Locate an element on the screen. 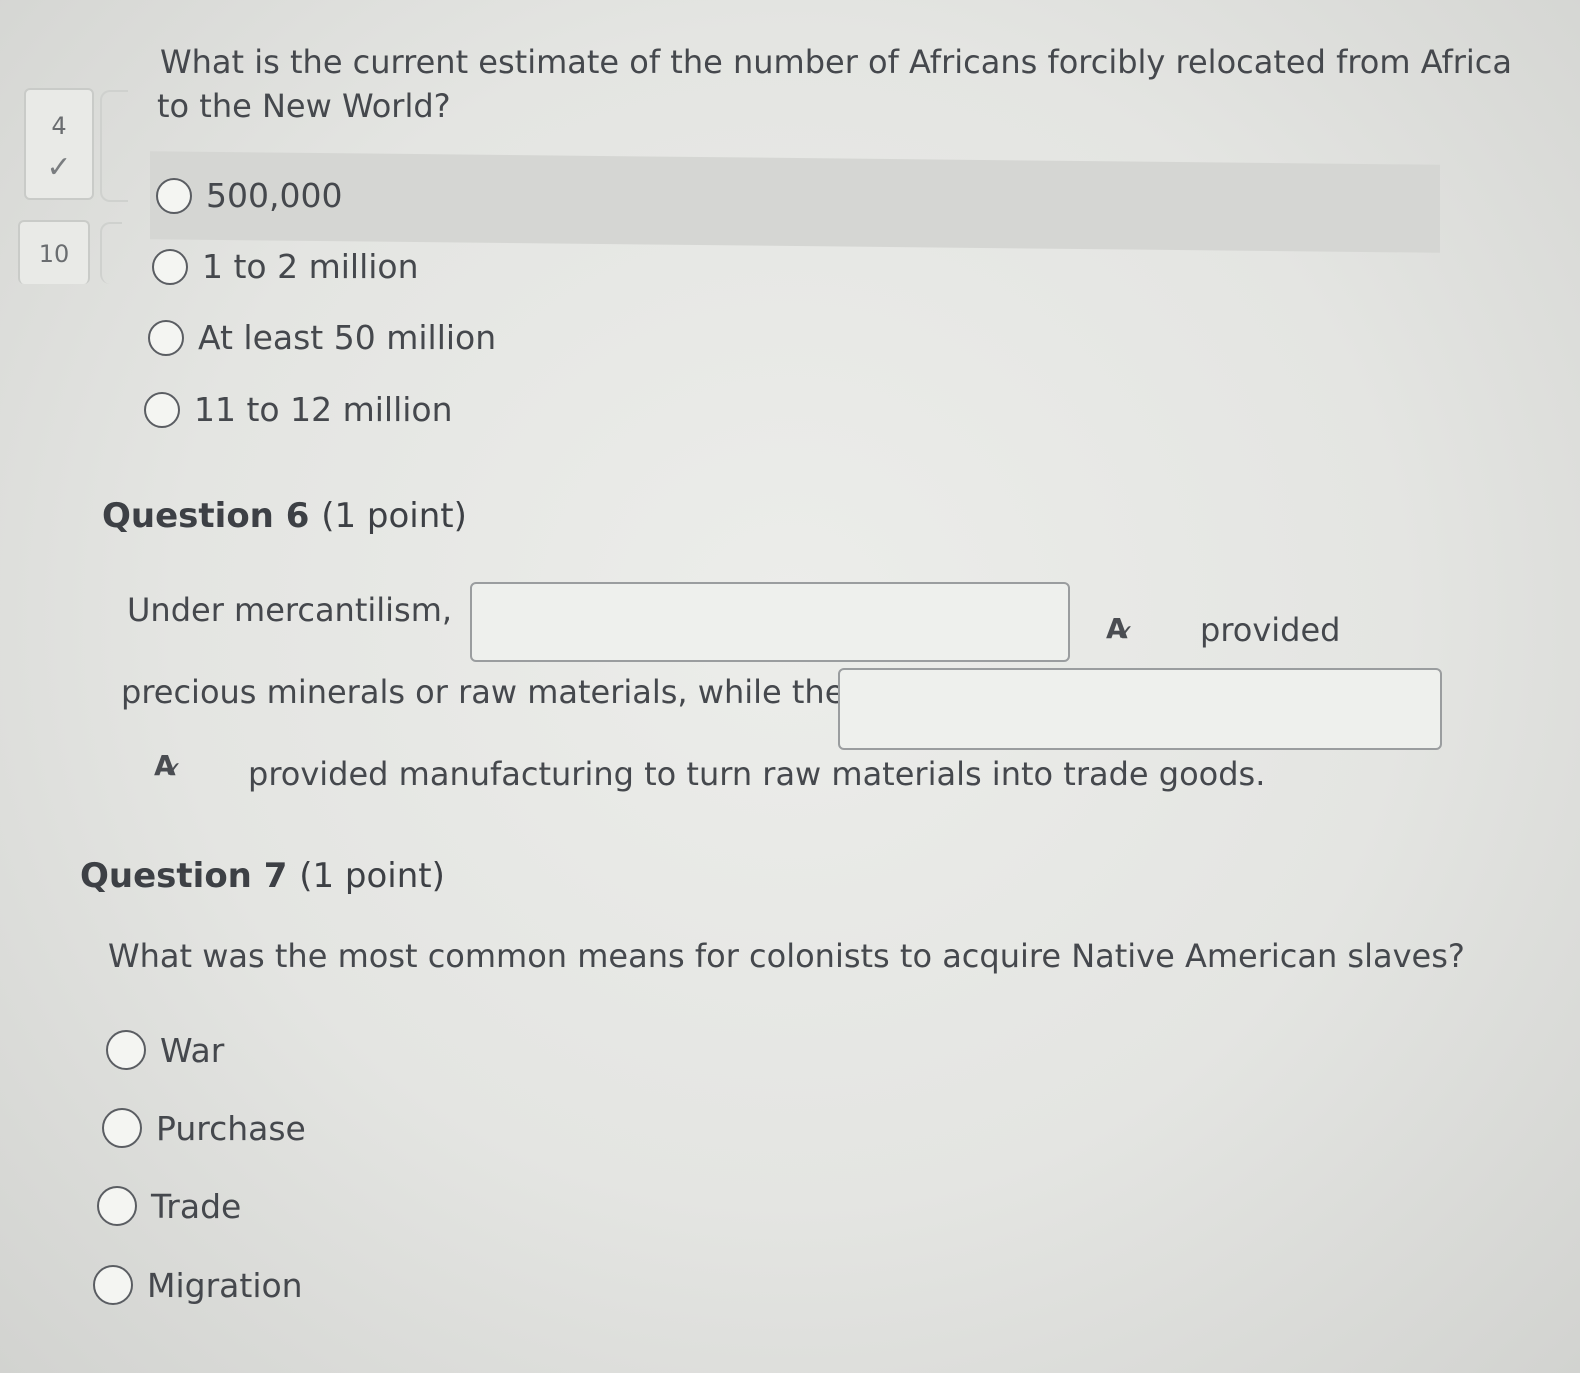 The height and width of the screenshot is (1373, 1580). nav-question-10: 10 is located at coordinates (54, 252).